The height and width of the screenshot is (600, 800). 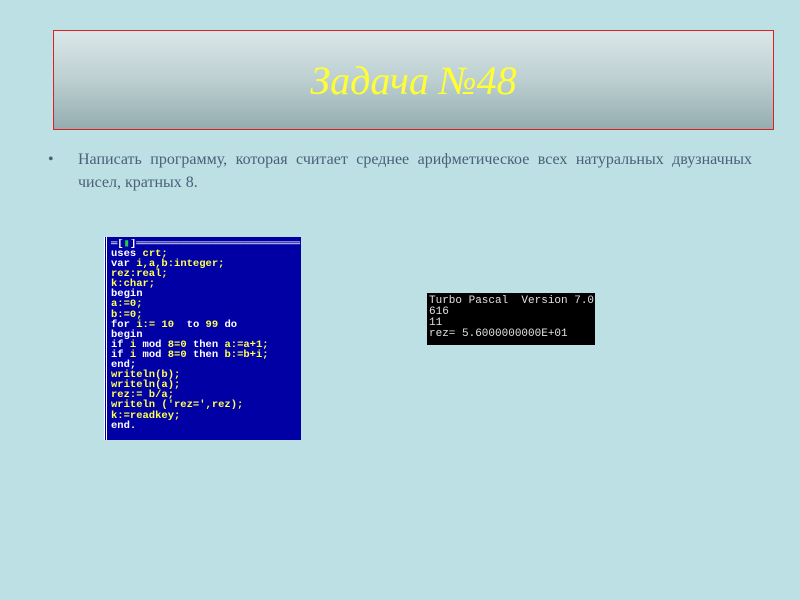 I want to click on code-token: end., so click(x=124, y=425).